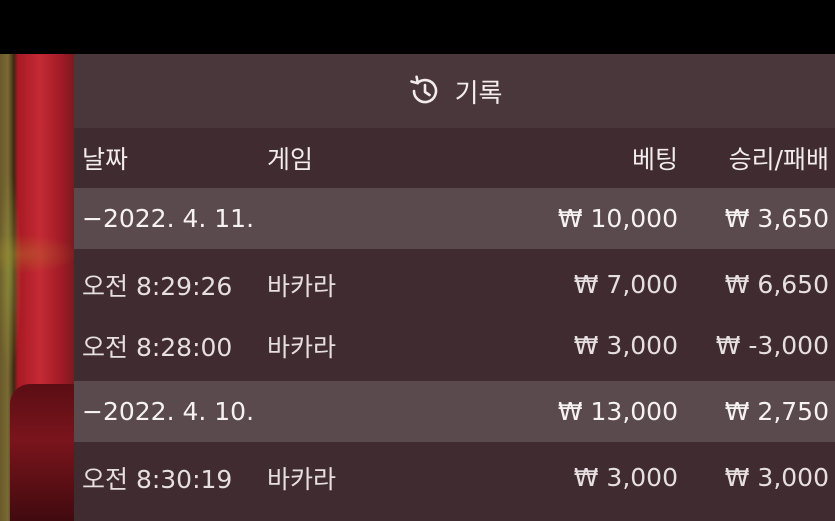  I want to click on group-date: −2022. 4. 10., so click(168, 411).